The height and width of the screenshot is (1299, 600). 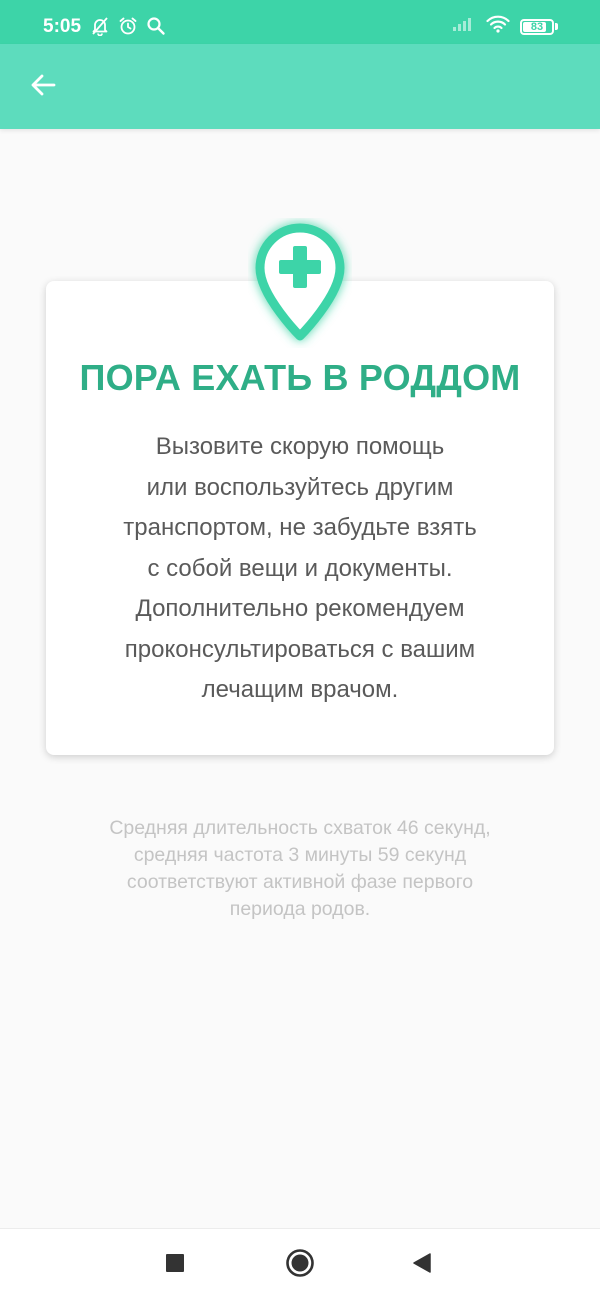 What do you see at coordinates (300, 283) in the screenshot?
I see `medical-pin-icon` at bounding box center [300, 283].